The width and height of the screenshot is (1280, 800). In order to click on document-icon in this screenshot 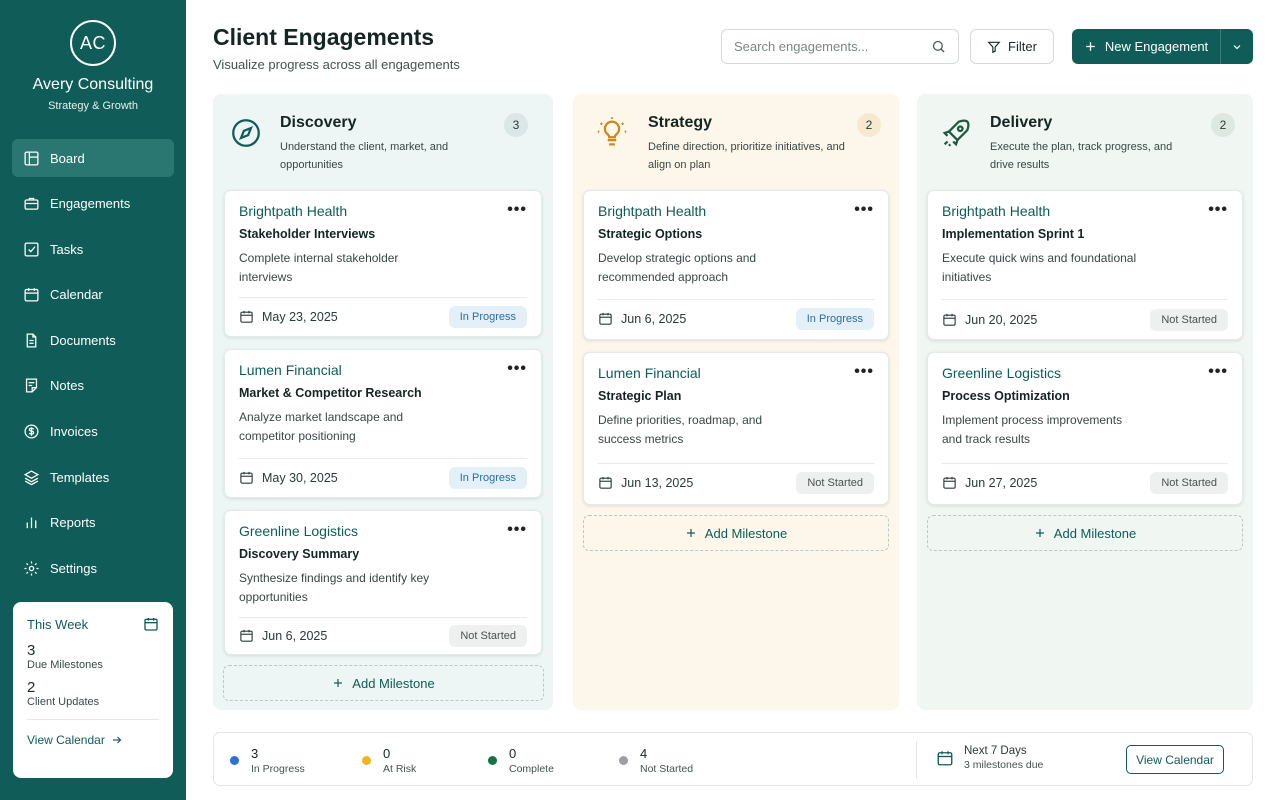, I will do `click(31, 340)`.